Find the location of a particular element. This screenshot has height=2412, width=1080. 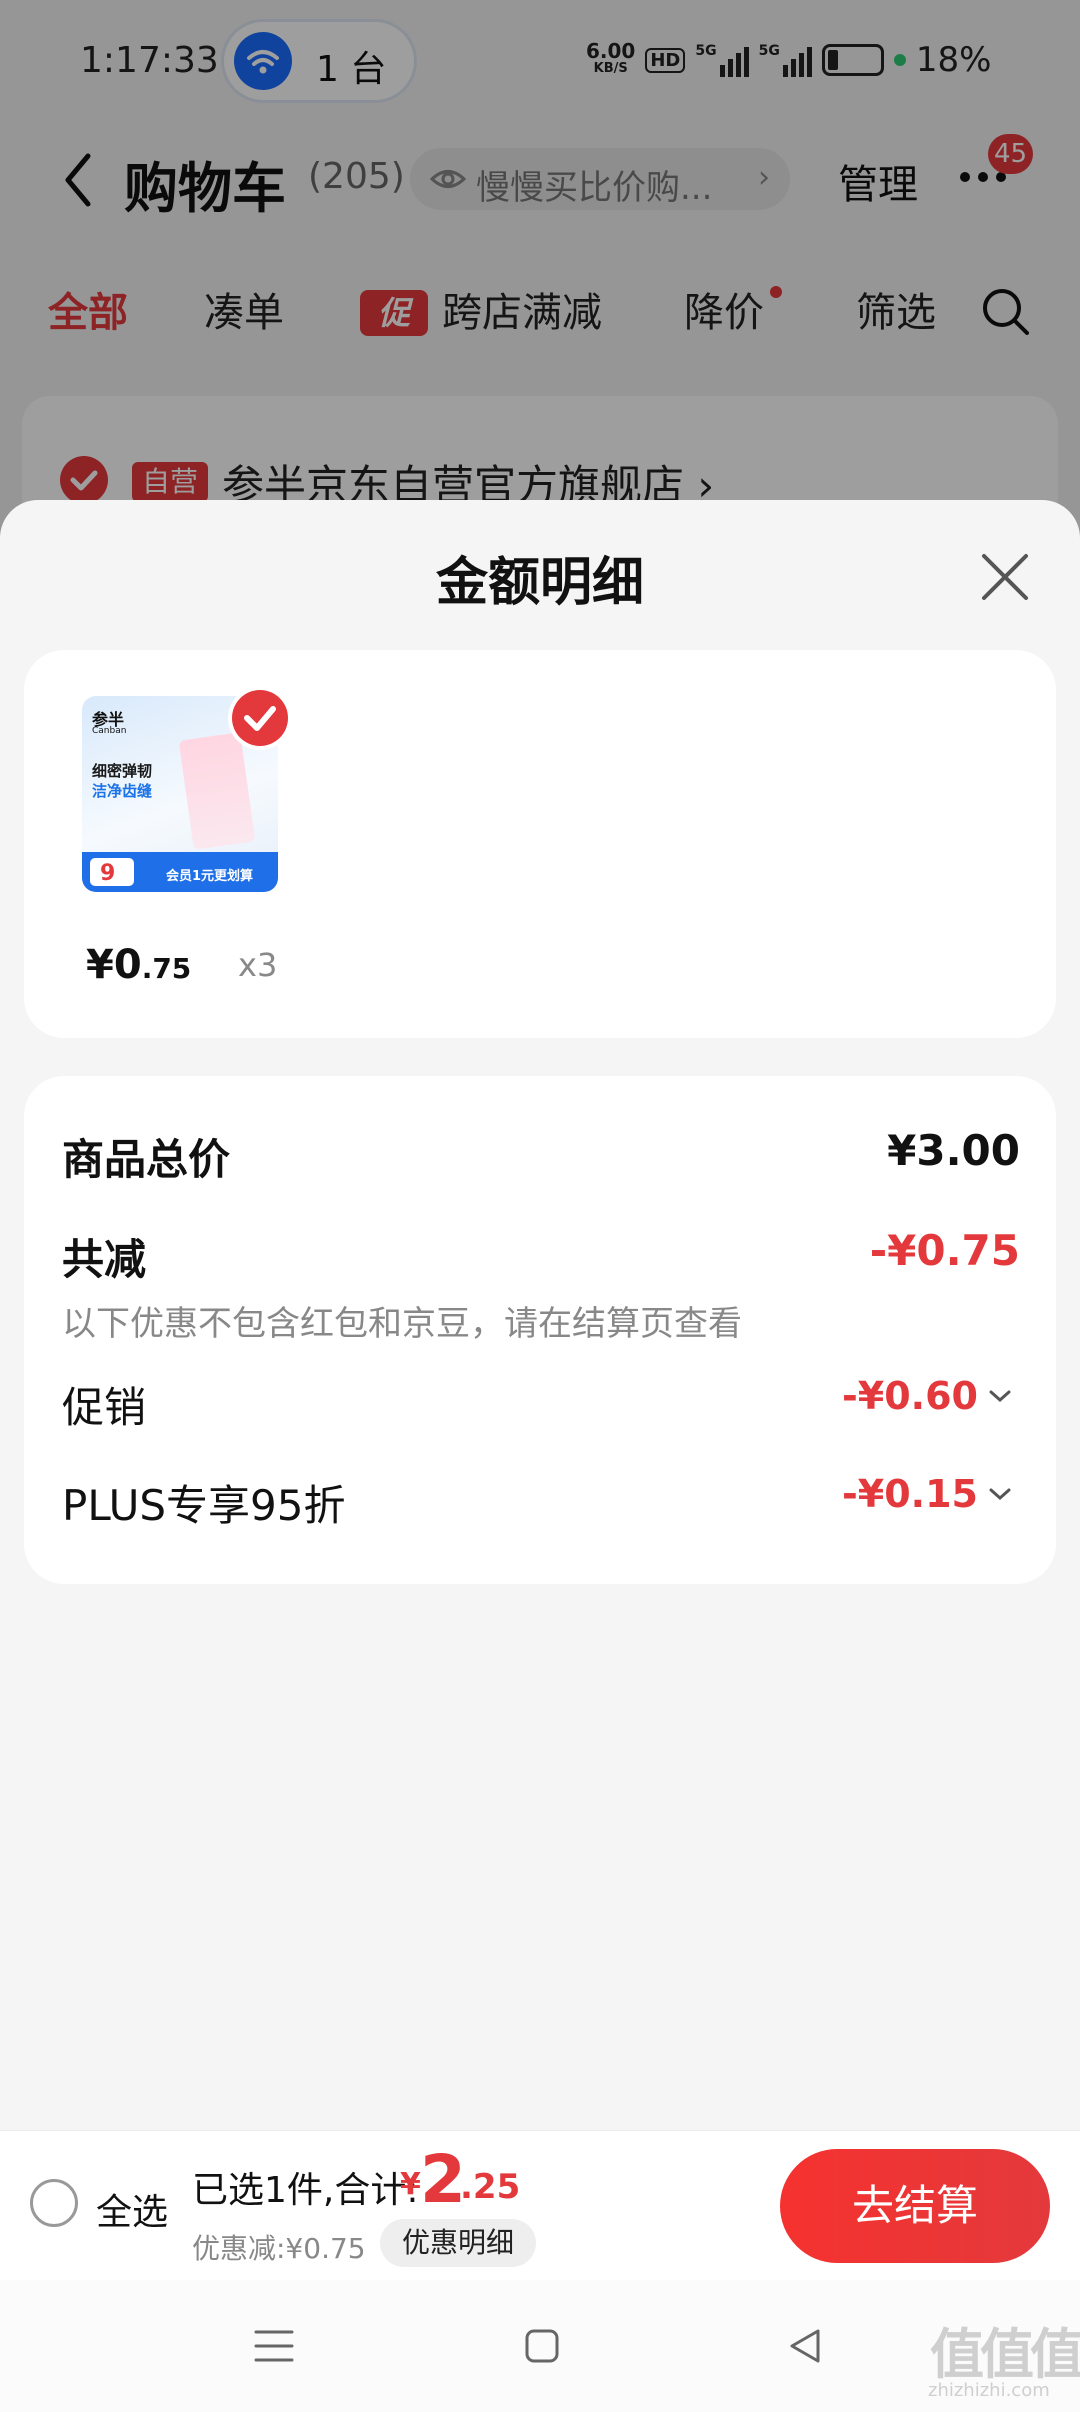

plus-row-value: -¥0.15 is located at coordinates (927, 1494).